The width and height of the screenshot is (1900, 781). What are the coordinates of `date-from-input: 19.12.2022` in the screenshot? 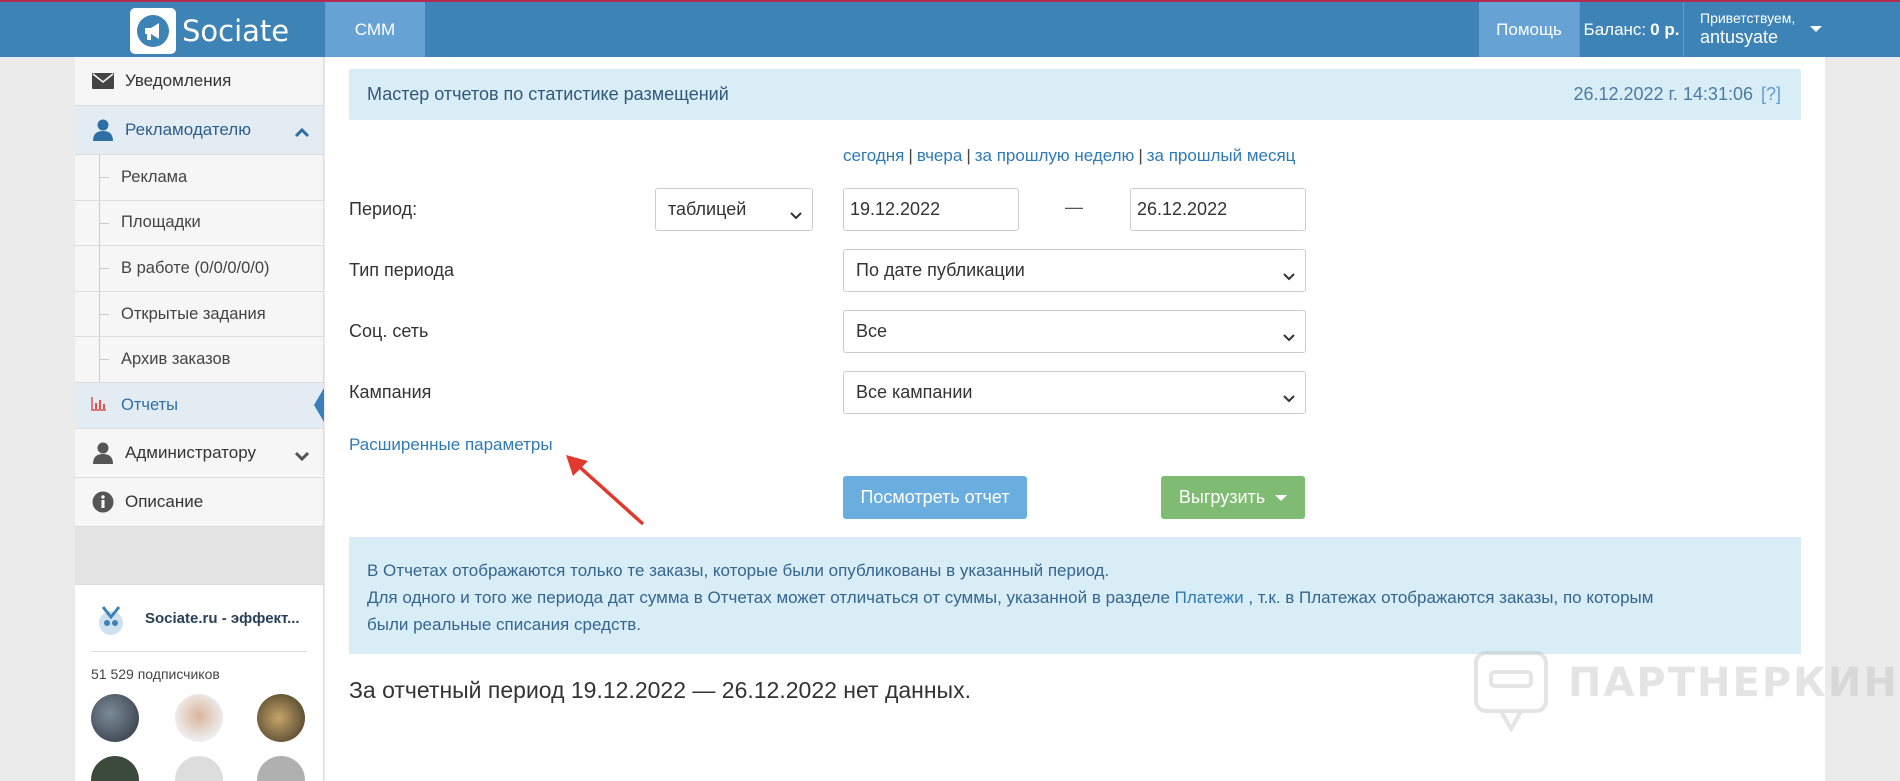 It's located at (931, 209).